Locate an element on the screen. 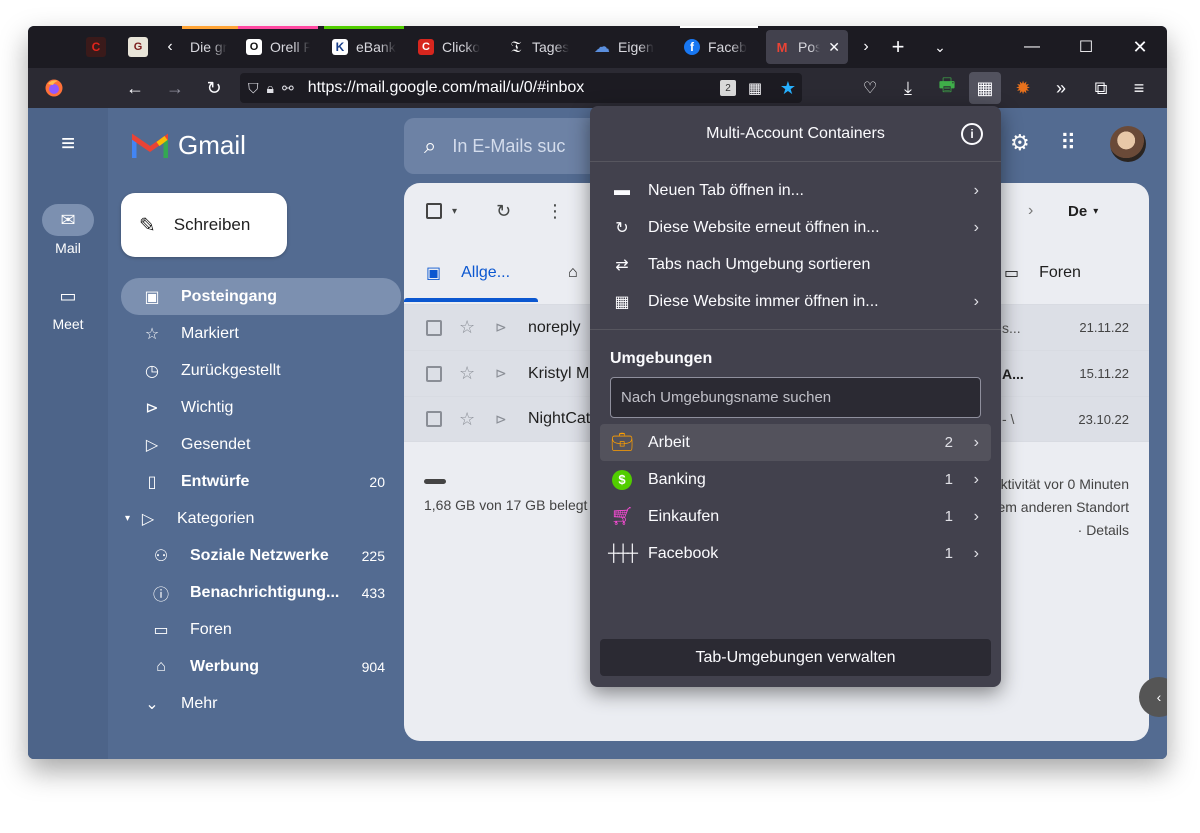 This screenshot has width=1200, height=833. people-icon: ⚇ is located at coordinates (161, 556).